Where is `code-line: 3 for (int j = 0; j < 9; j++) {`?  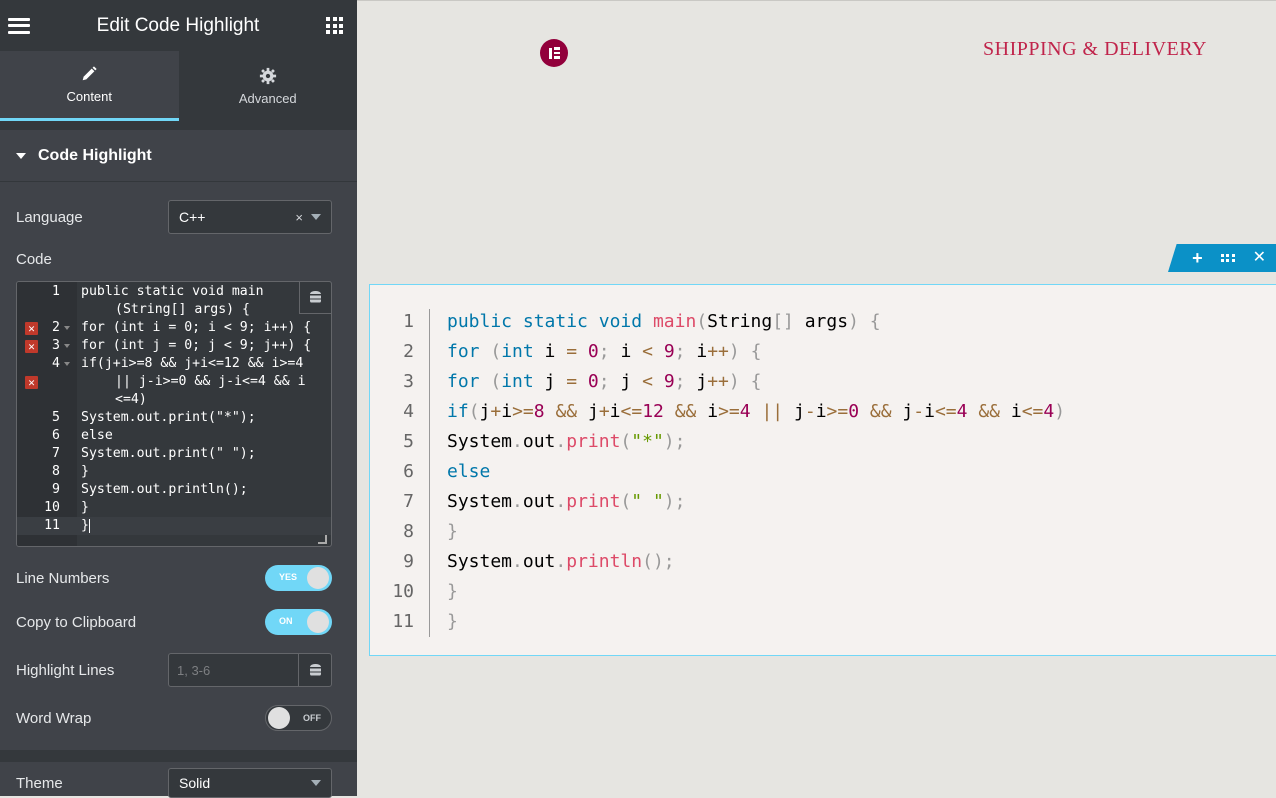
code-line: 3 for (int j = 0; j < 9; j++) { is located at coordinates (823, 382).